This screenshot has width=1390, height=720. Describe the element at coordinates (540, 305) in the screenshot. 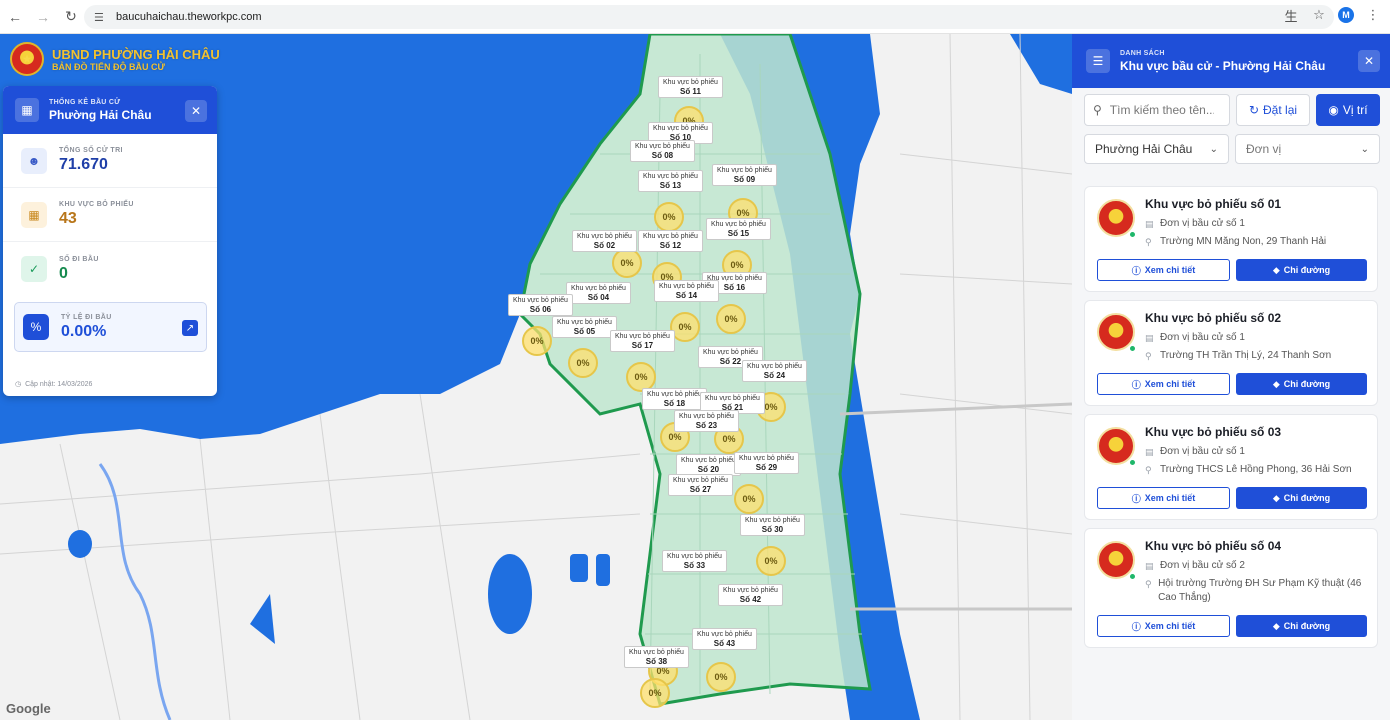

I see `polling-area-label: Khu vực bỏ phiếu Số 06` at that location.